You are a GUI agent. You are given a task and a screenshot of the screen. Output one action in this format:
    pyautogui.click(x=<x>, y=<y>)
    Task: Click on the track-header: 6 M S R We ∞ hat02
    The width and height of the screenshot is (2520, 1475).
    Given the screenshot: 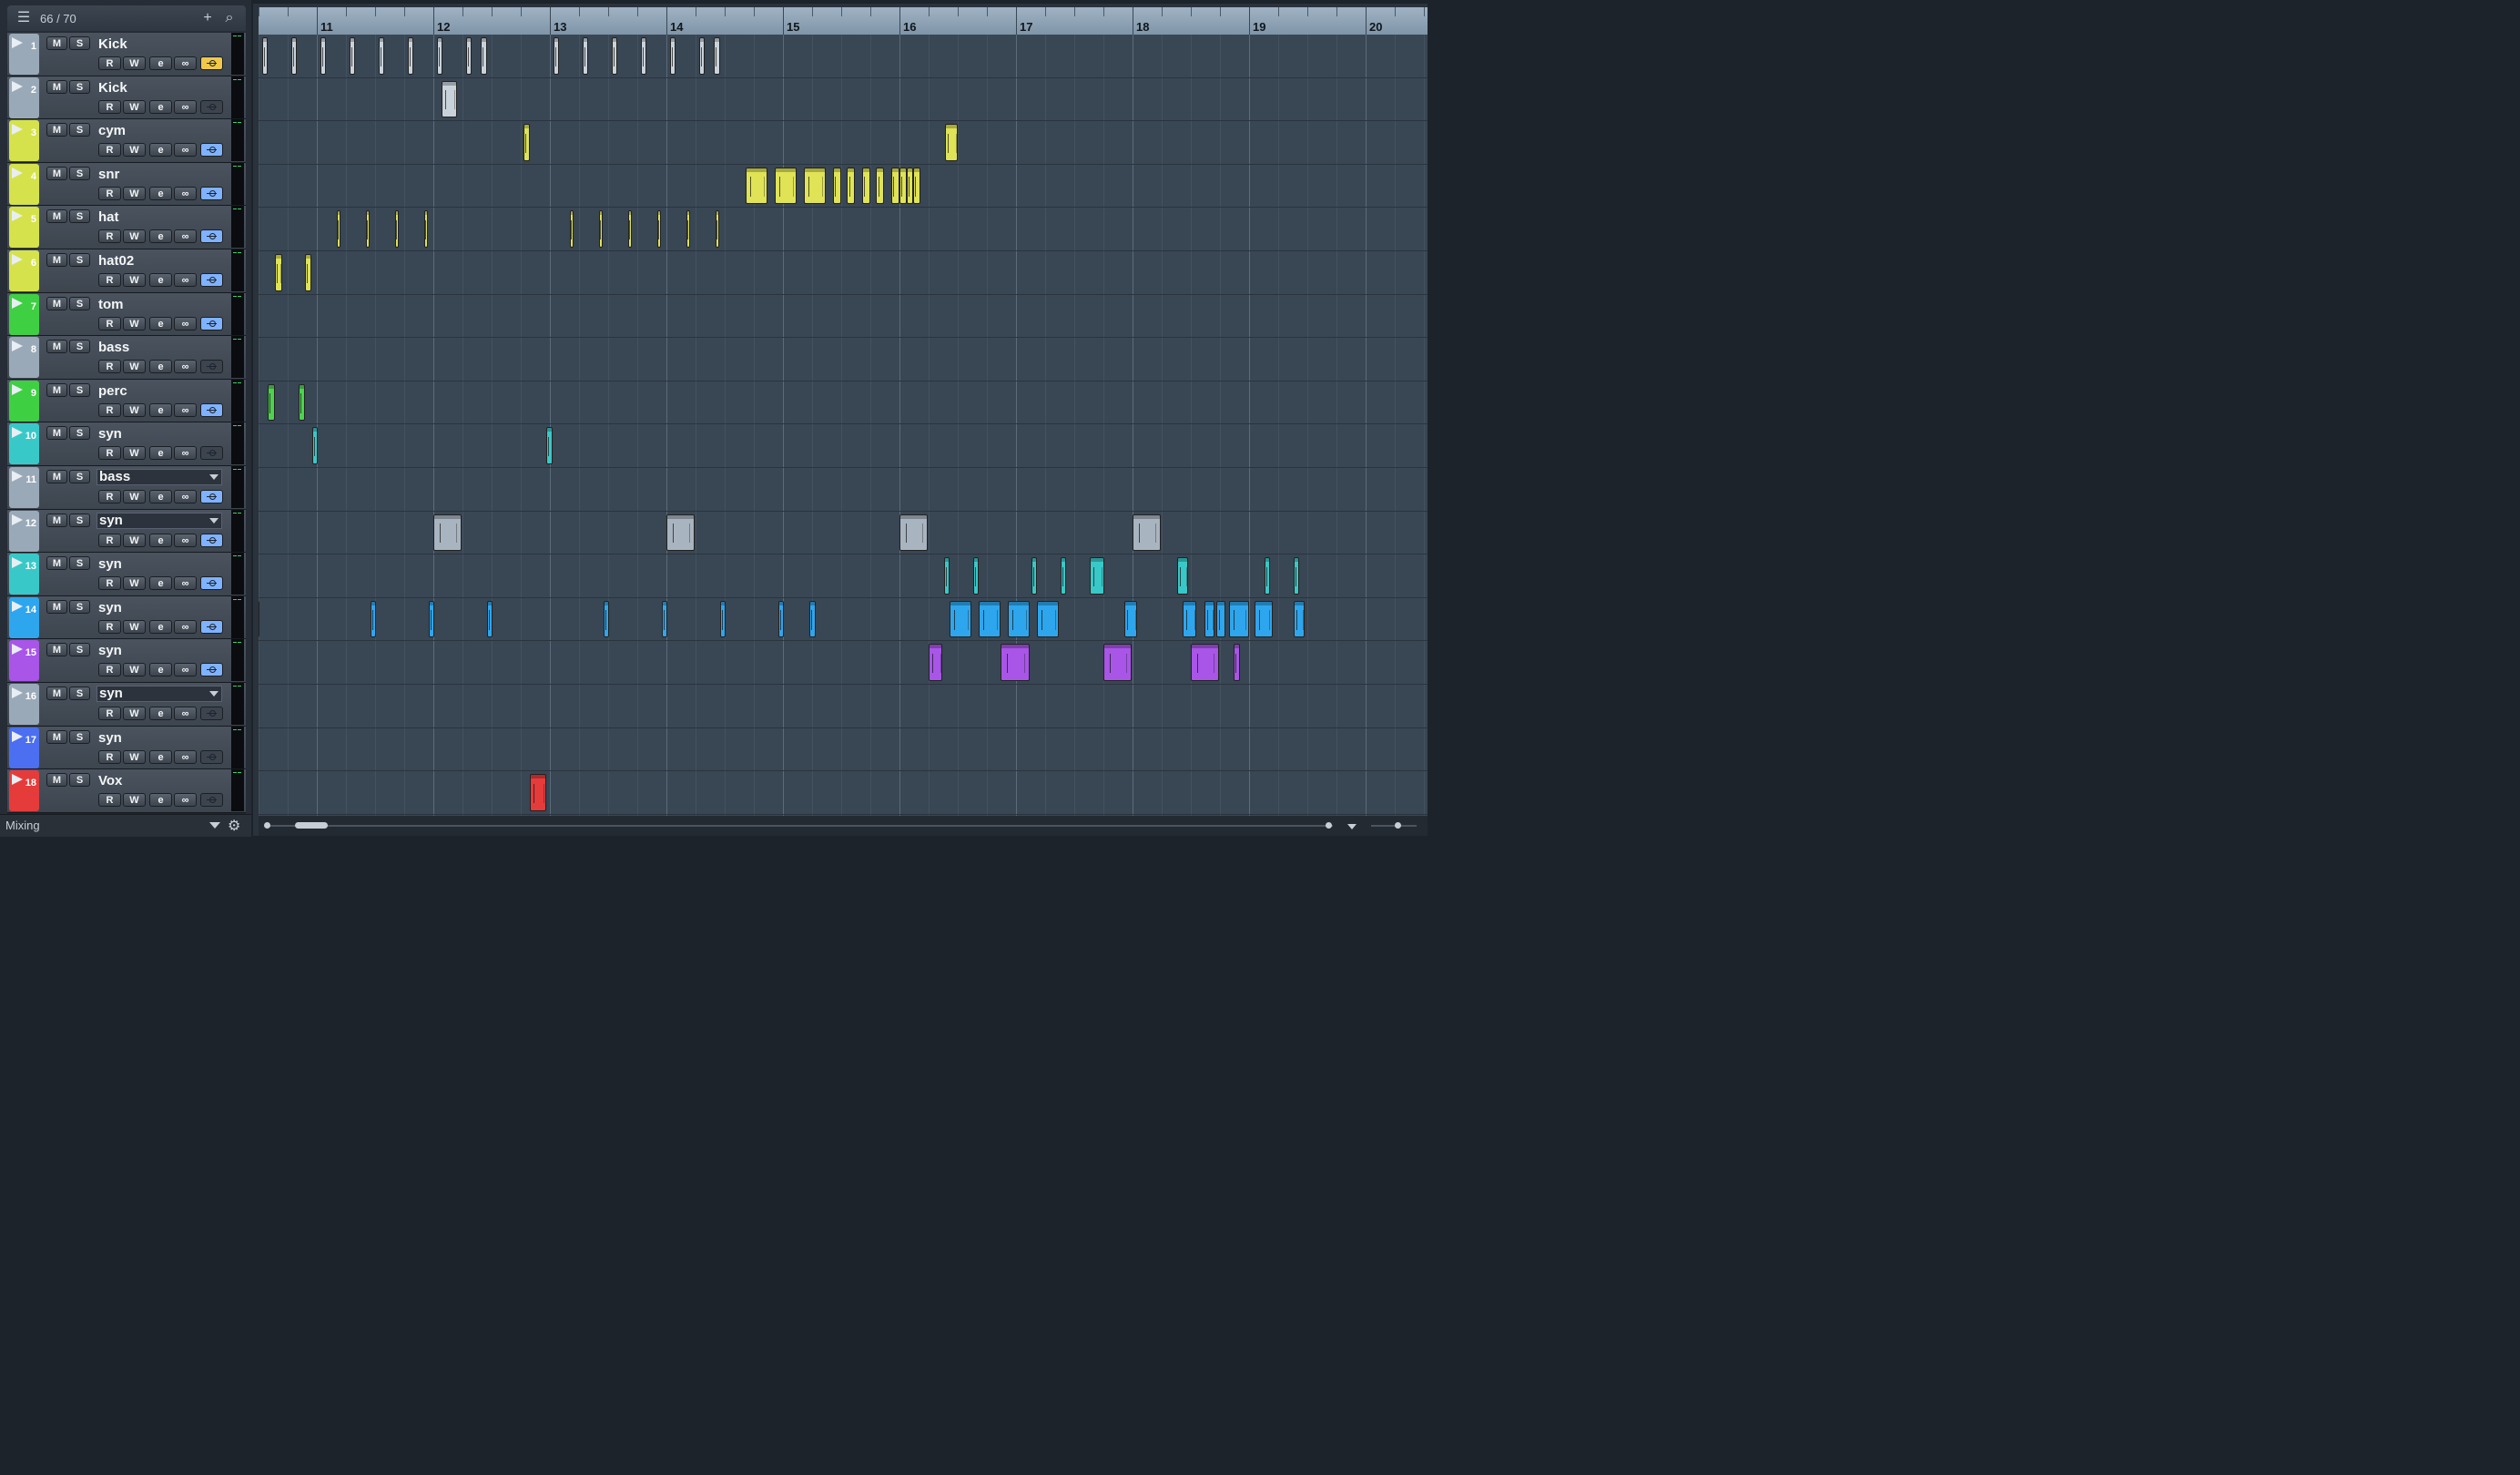 What is the action you would take?
    pyautogui.click(x=126, y=271)
    